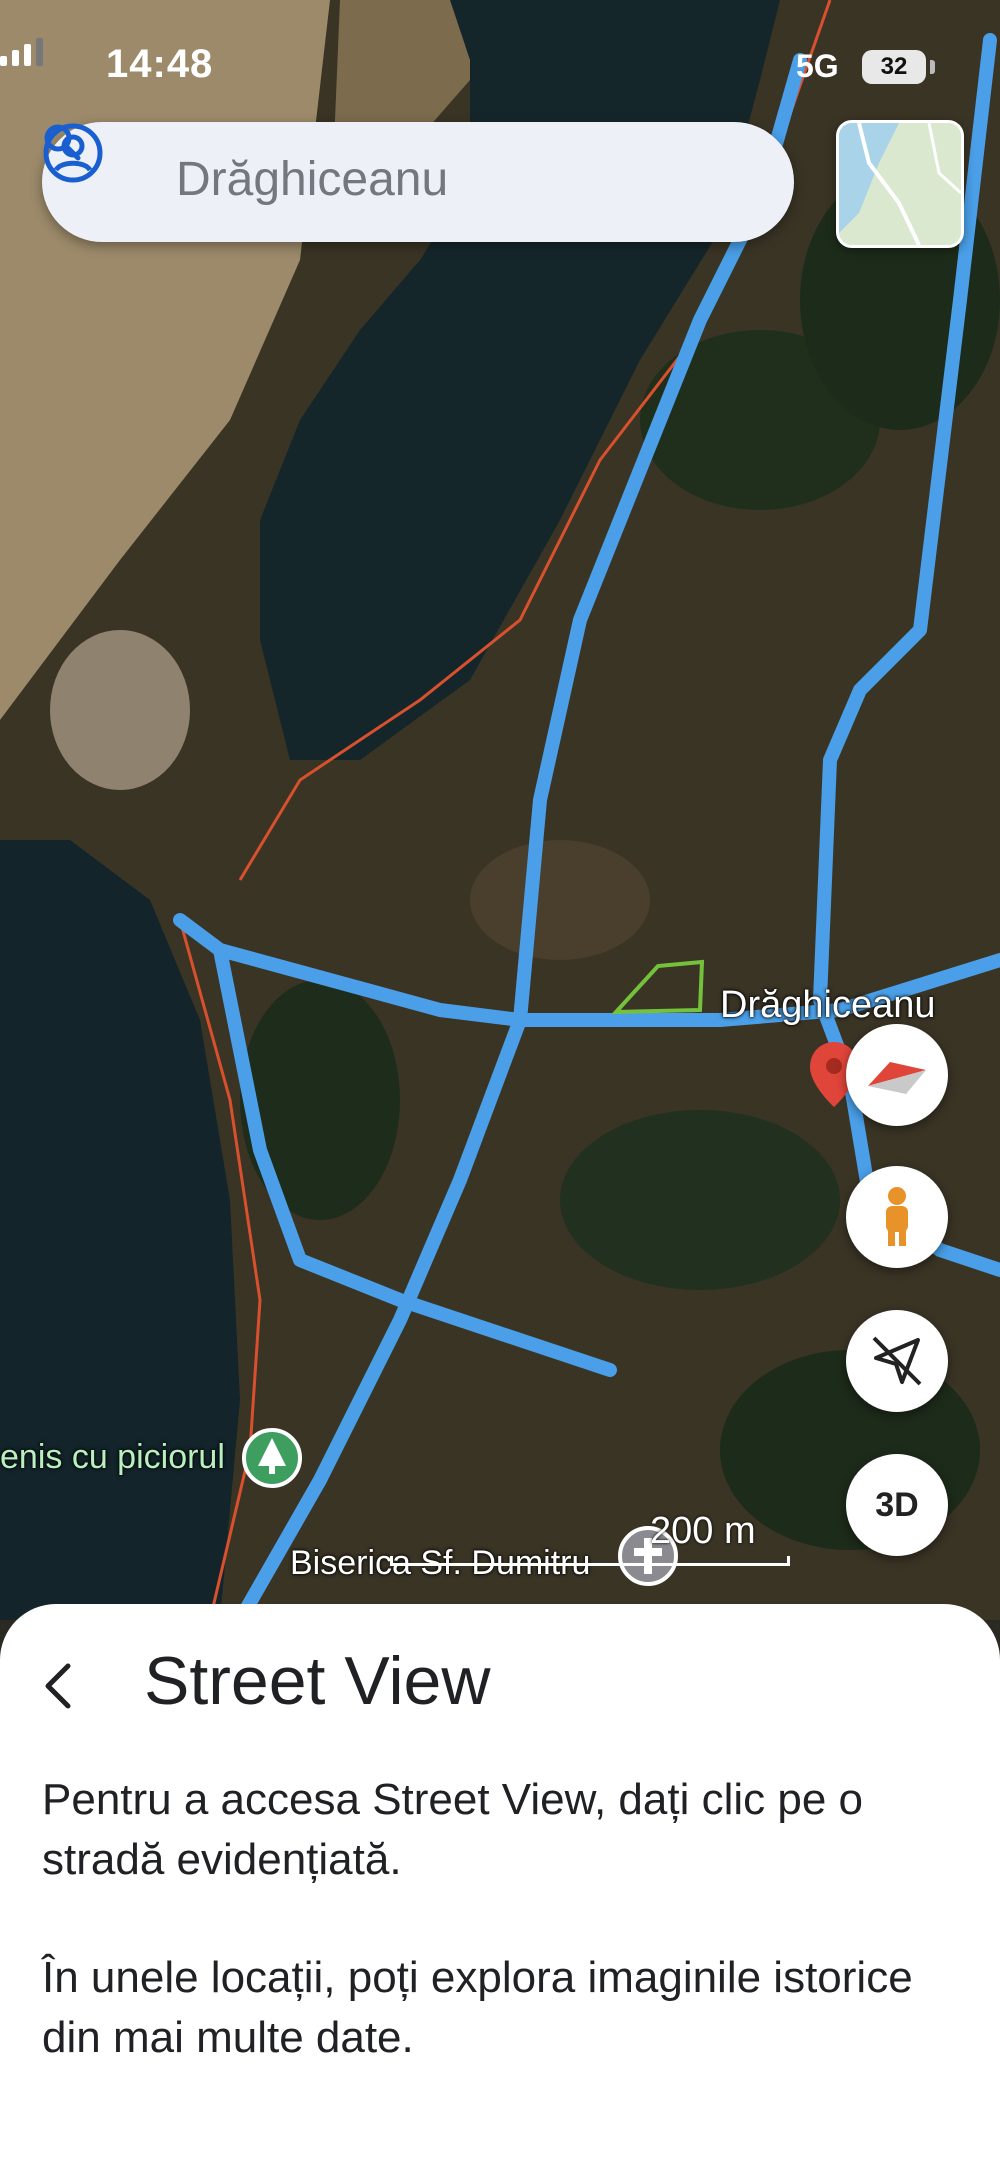 The image size is (1000, 2164). I want to click on sheet-title: Street View, so click(317, 1681).